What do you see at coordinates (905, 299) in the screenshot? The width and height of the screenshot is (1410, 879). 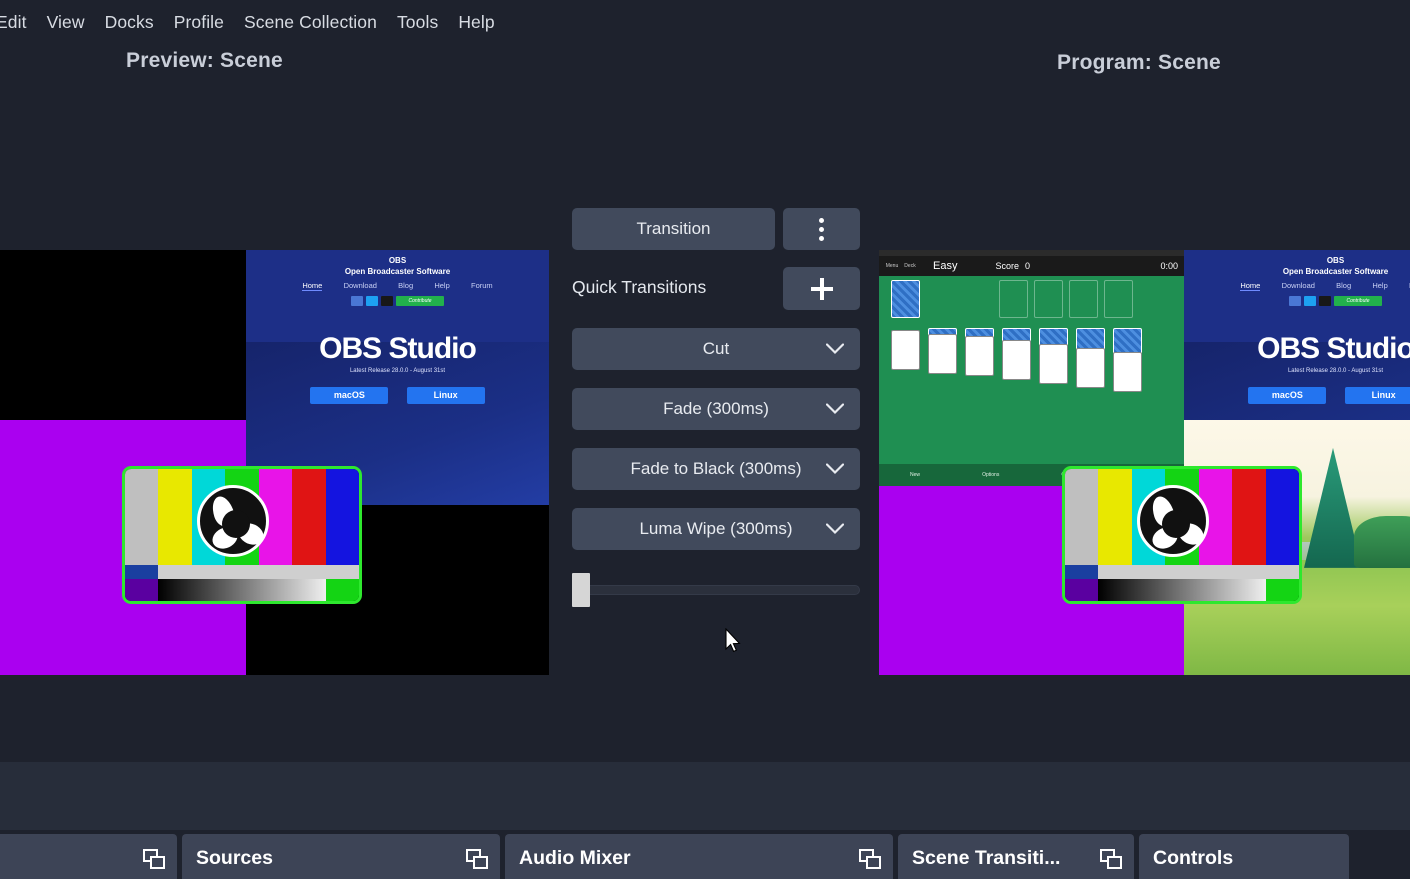 I see `stock-pile-card` at bounding box center [905, 299].